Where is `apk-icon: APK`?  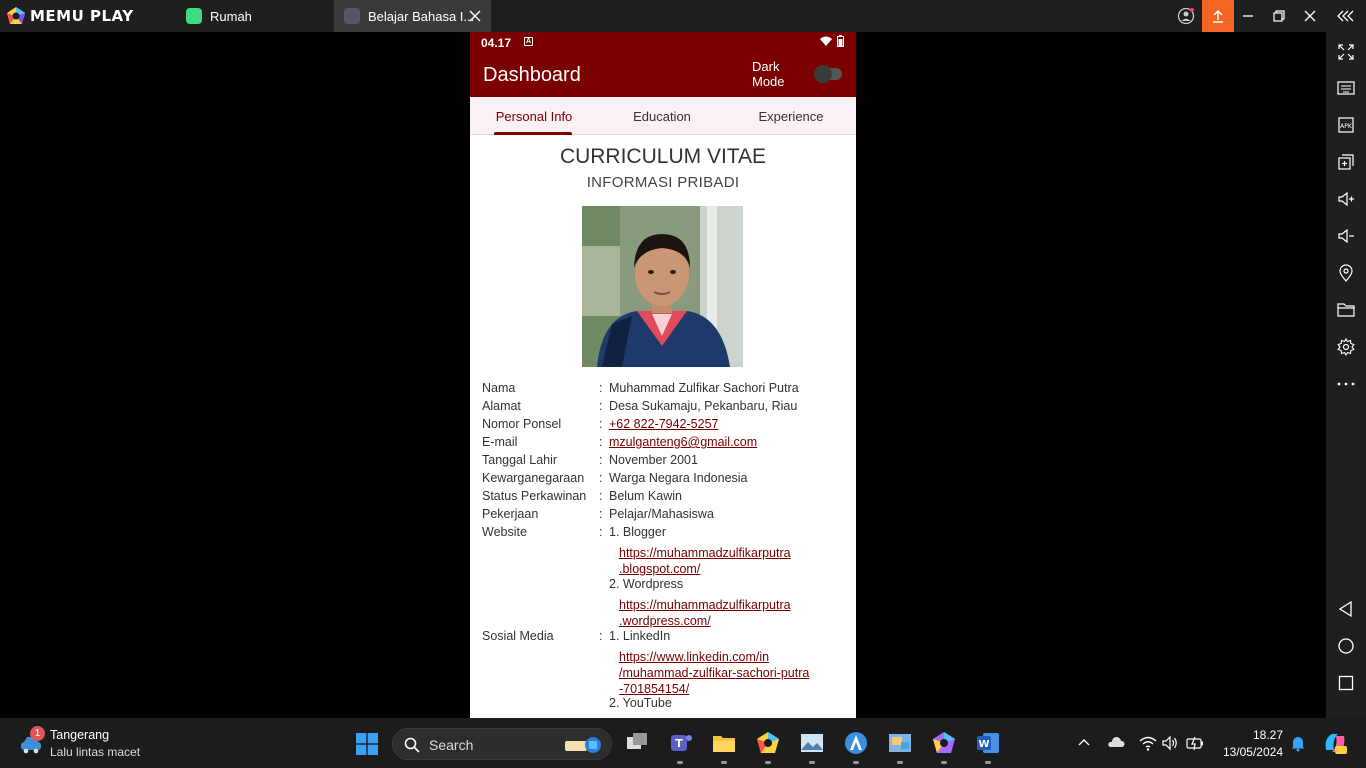
apk-icon: APK is located at coordinates (1346, 125).